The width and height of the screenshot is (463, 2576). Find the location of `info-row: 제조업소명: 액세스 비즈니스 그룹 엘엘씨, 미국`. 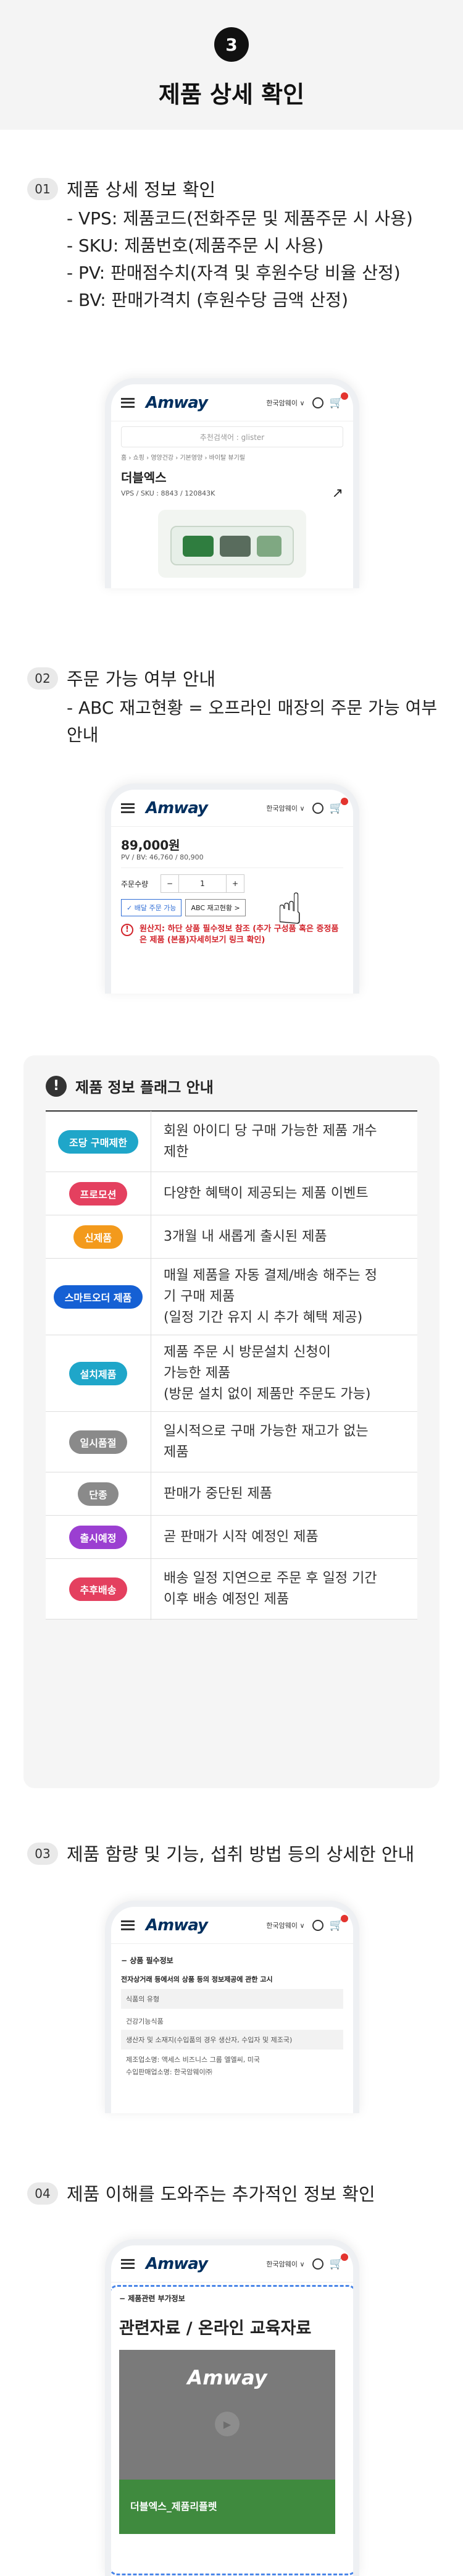

info-row: 제조업소명: 액세스 비즈니스 그룹 엘엘씨, 미국 is located at coordinates (193, 2060).